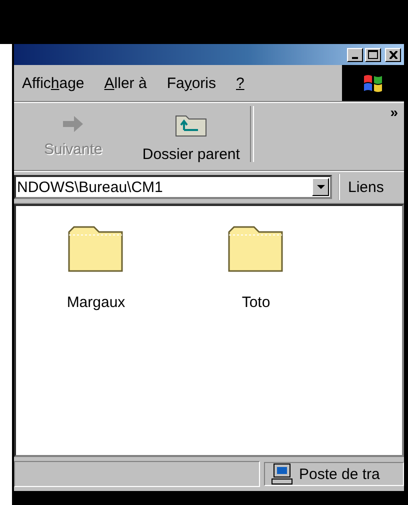 The height and width of the screenshot is (505, 408). Describe the element at coordinates (73, 123) in the screenshot. I see `right-arrow-icon` at that location.